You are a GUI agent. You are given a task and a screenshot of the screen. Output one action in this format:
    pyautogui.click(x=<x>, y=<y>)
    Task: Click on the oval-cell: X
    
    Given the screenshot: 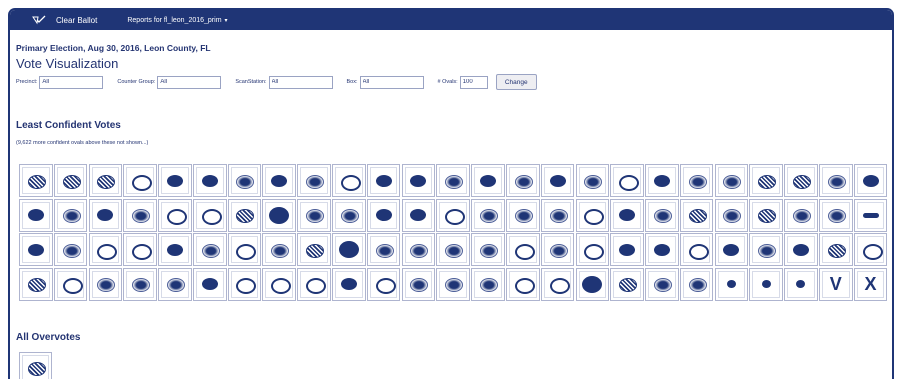 What is the action you would take?
    pyautogui.click(x=870, y=284)
    